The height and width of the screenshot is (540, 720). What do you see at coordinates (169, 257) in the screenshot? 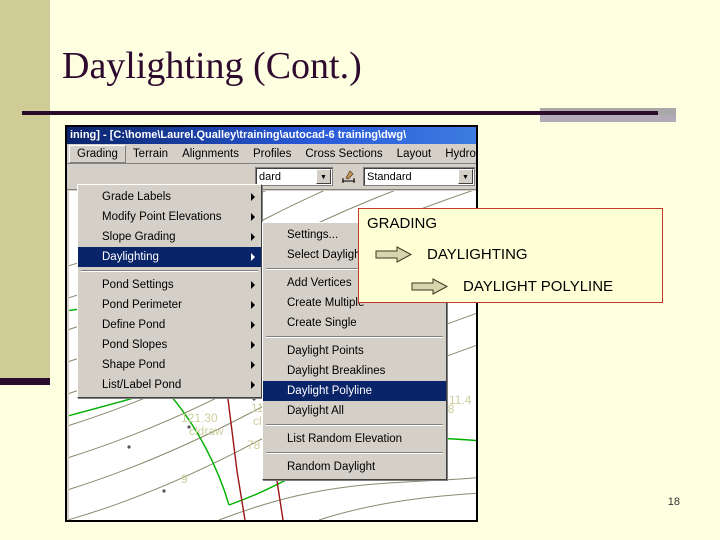
I see `menu-item-daylighting: Daylighting` at bounding box center [169, 257].